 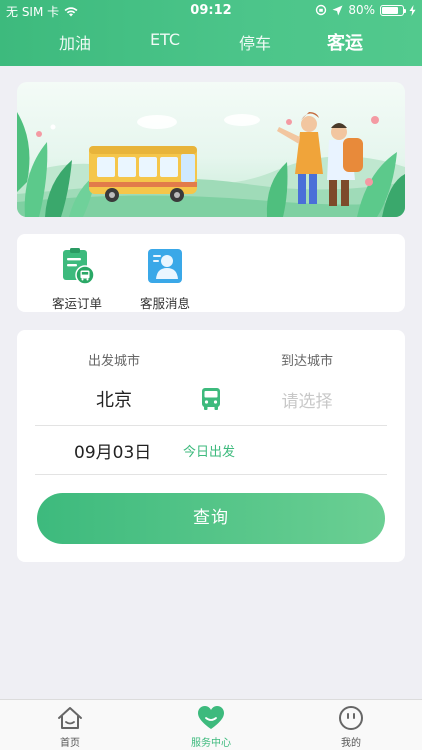 What do you see at coordinates (321, 10) in the screenshot?
I see `orientation-lock-icon` at bounding box center [321, 10].